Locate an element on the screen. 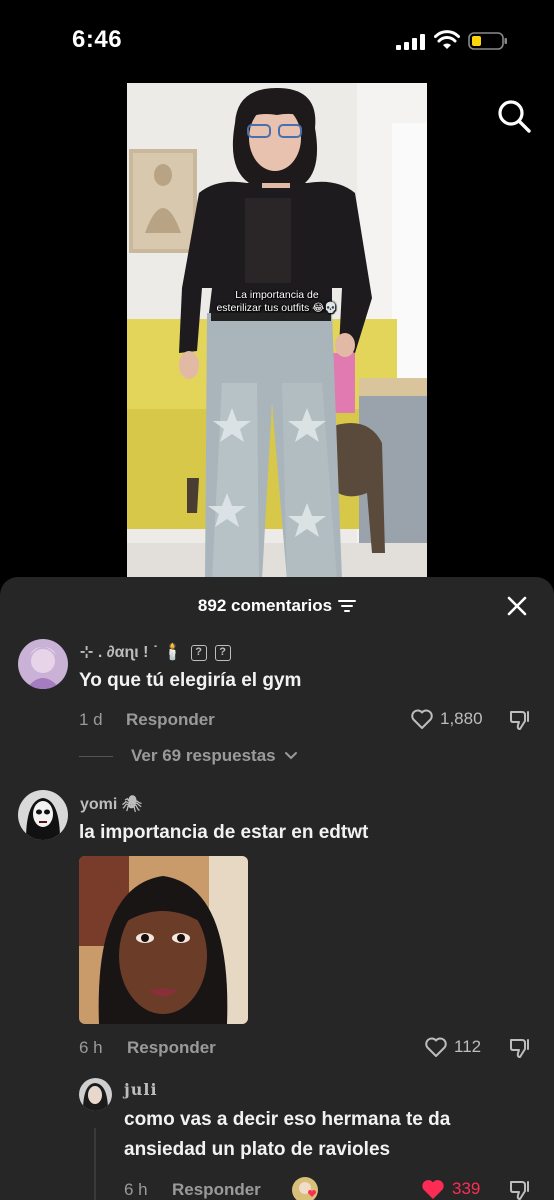 Image resolution: width=554 pixels, height=1200 pixels. comment-attached-image is located at coordinates (163, 940).